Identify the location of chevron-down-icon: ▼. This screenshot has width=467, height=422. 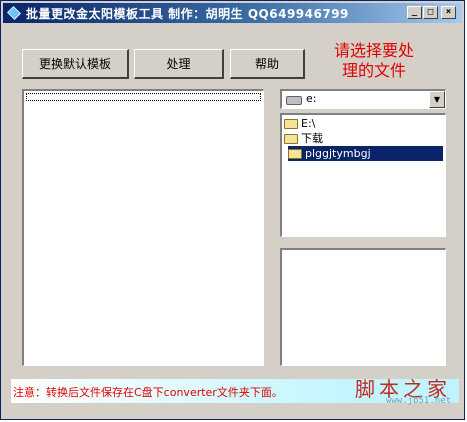
(437, 99).